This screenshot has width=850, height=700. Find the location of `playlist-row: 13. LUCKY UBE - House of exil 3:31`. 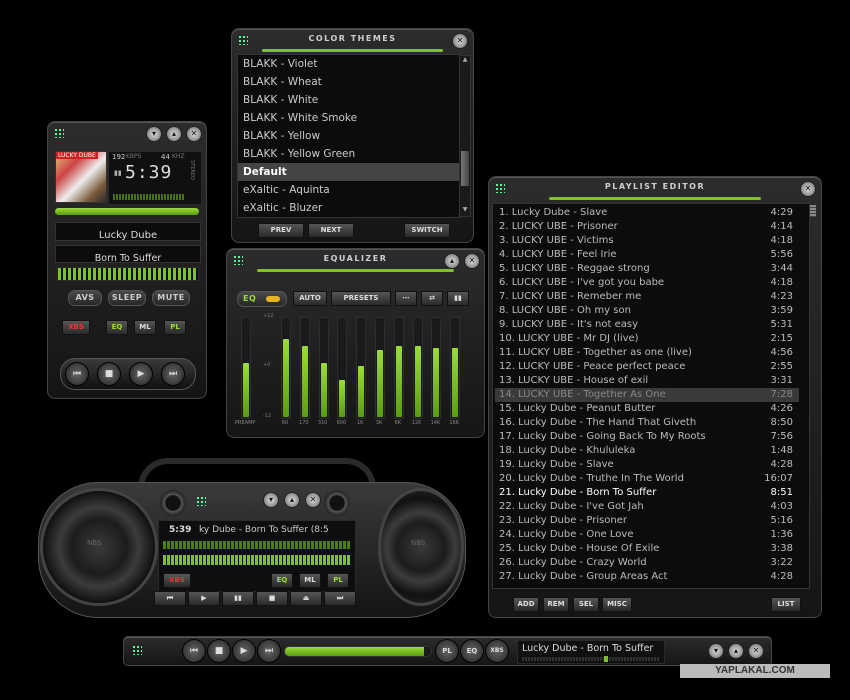

playlist-row: 13. LUCKY UBE - House of exil 3:31 is located at coordinates (647, 381).